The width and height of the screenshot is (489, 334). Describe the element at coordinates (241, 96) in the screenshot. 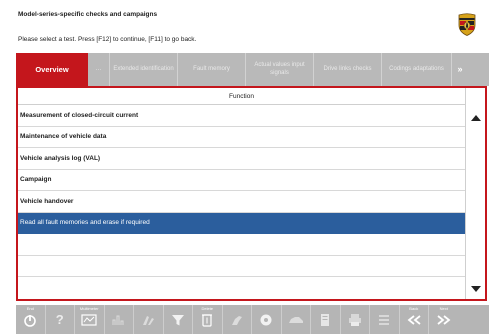

I see `column-header-function: Function` at that location.